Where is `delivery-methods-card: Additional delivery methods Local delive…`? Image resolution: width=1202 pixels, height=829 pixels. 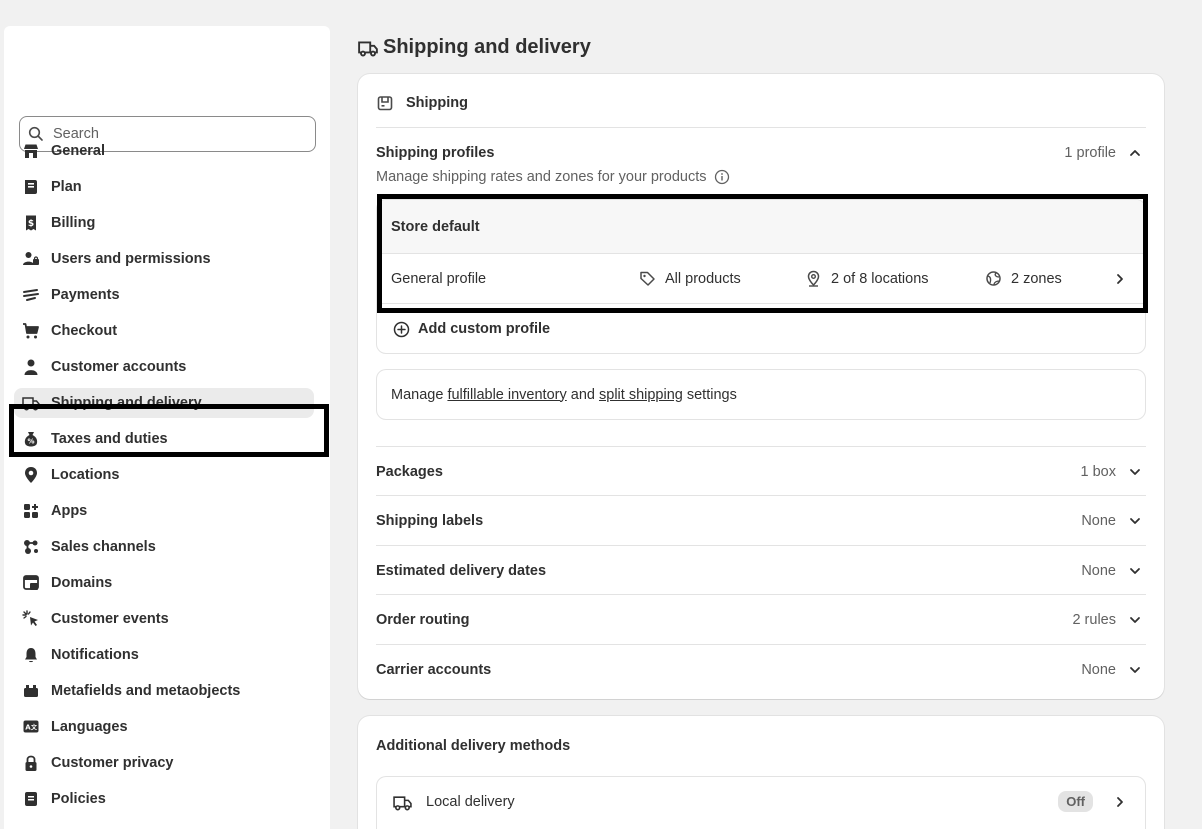 delivery-methods-card: Additional delivery methods Local delive… is located at coordinates (761, 772).